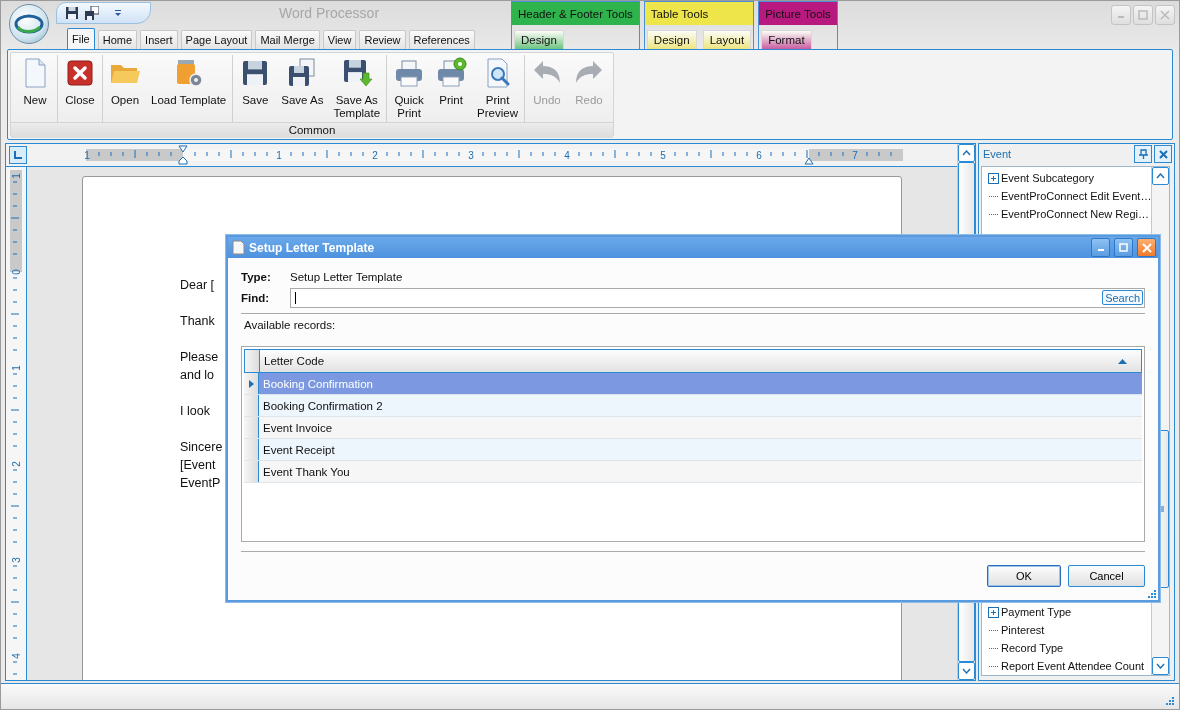 This screenshot has height=710, width=1180. I want to click on minimize-button, so click(1100, 247).